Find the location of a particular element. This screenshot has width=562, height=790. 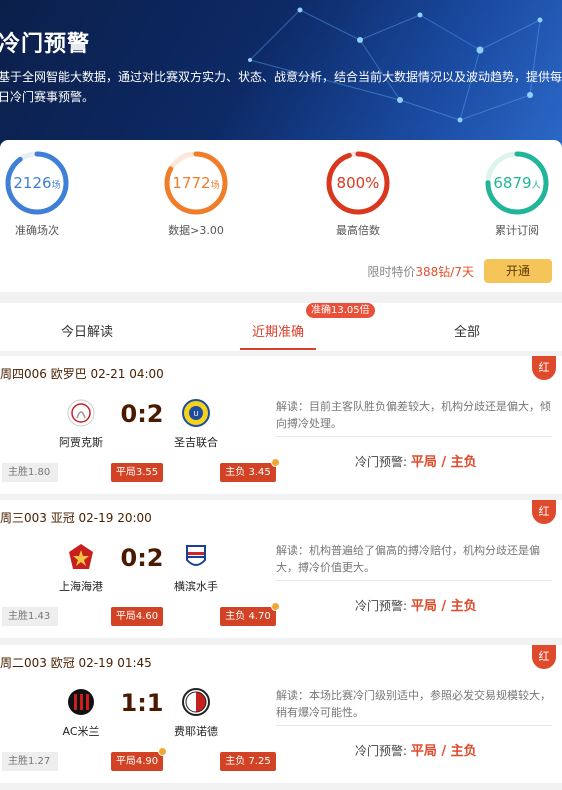

stat-label: 数据>3.00 is located at coordinates (196, 230).